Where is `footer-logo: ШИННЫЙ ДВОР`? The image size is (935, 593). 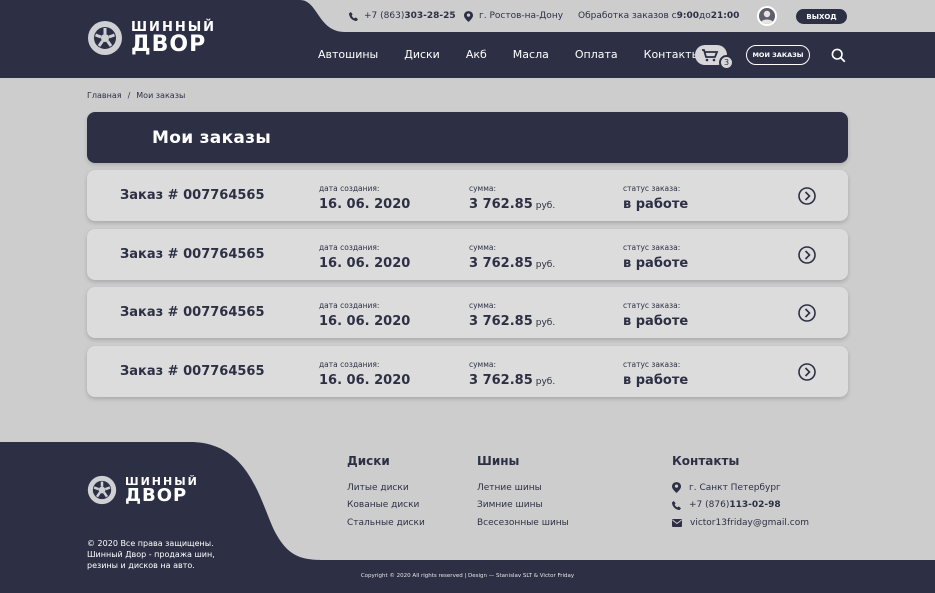
footer-logo: ШИННЫЙ ДВОР is located at coordinates (143, 490).